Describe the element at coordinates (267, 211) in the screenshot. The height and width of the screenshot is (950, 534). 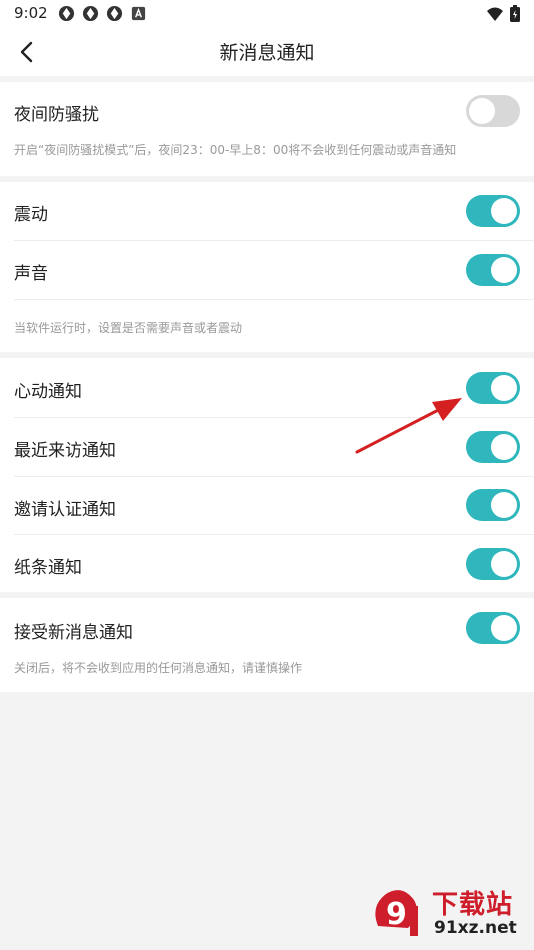
I see `setting-row-vibrate: 震动` at that location.